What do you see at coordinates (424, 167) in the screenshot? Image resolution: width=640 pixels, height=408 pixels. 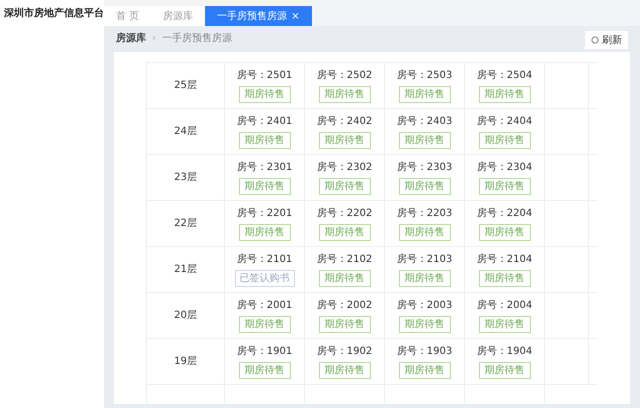 I see `room-number: 房号：2303` at bounding box center [424, 167].